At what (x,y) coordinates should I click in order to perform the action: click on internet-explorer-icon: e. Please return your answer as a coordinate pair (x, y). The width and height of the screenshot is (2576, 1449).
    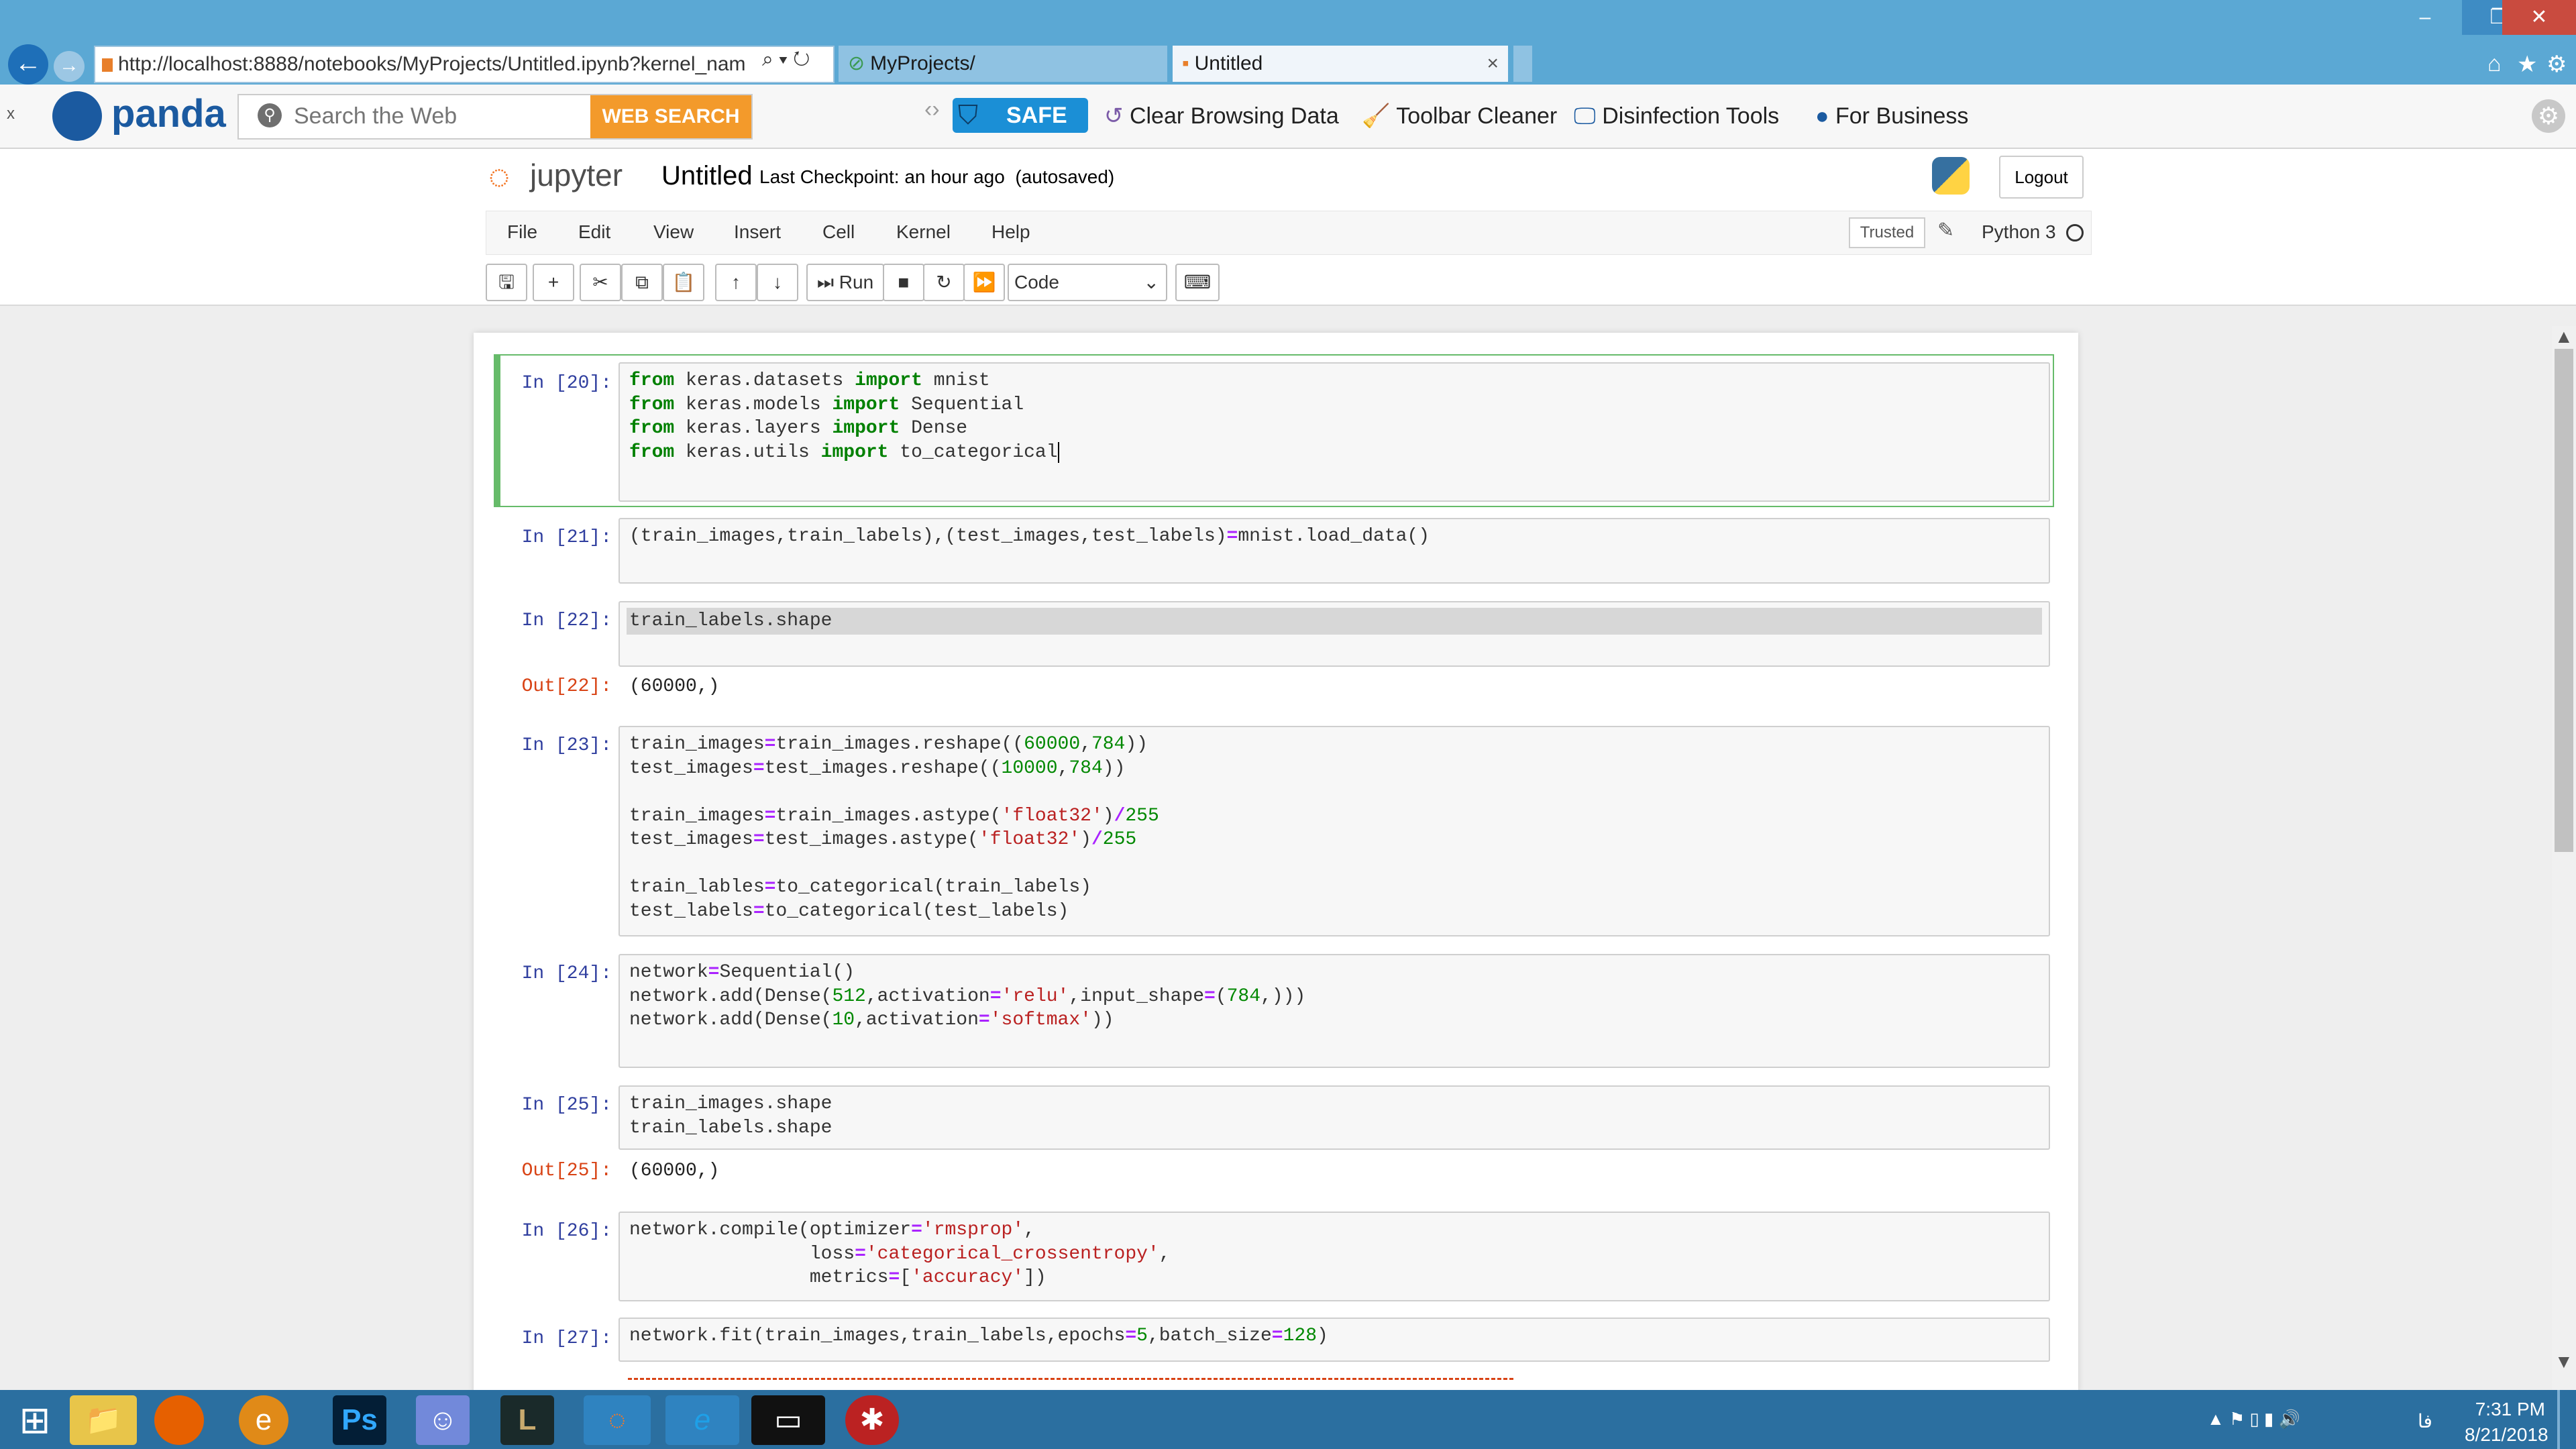
    Looking at the image, I should click on (702, 1420).